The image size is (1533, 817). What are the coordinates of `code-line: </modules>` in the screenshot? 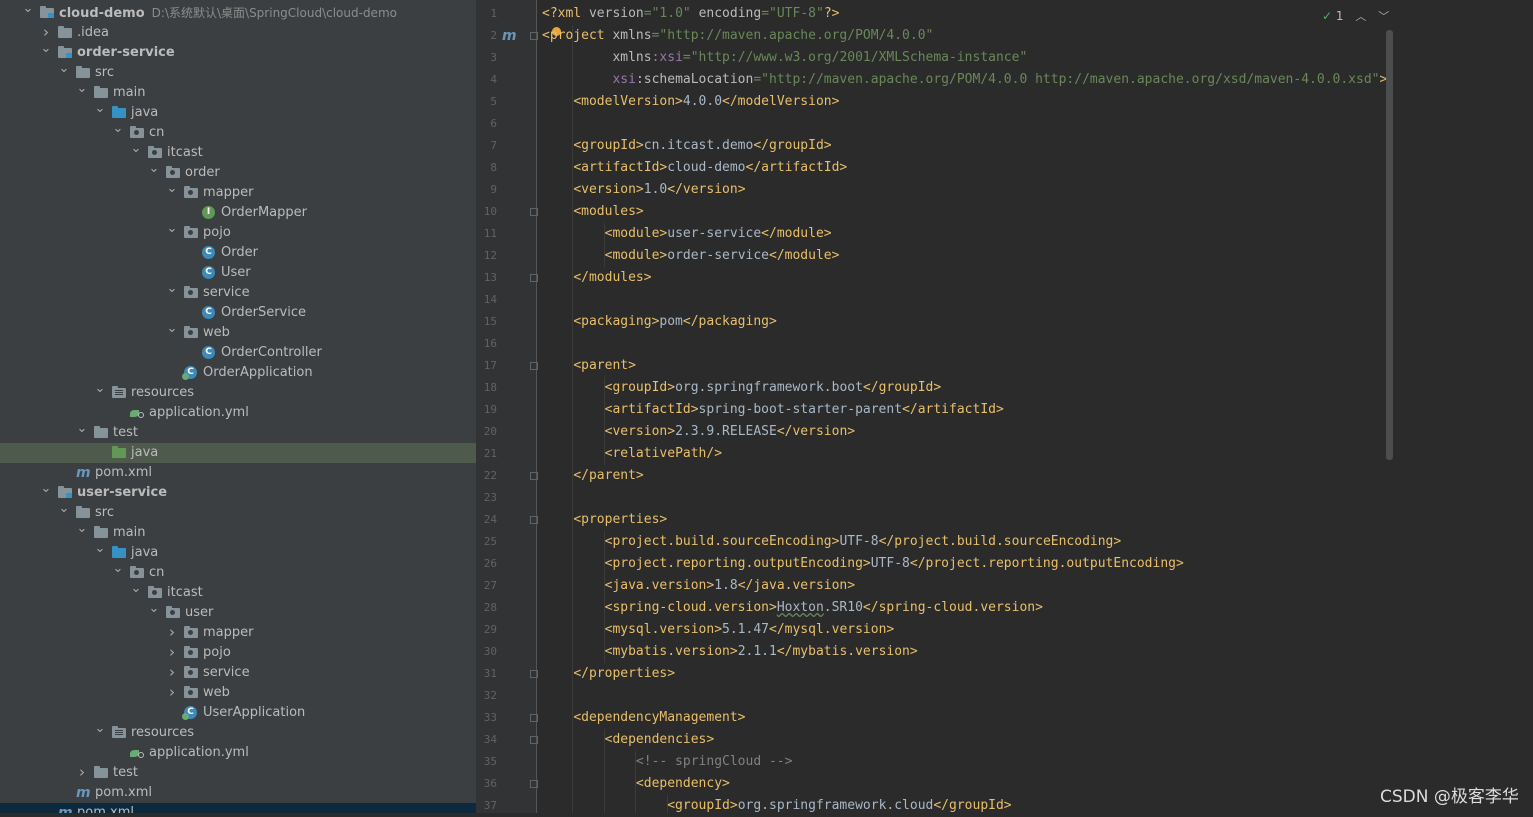 It's located at (596, 278).